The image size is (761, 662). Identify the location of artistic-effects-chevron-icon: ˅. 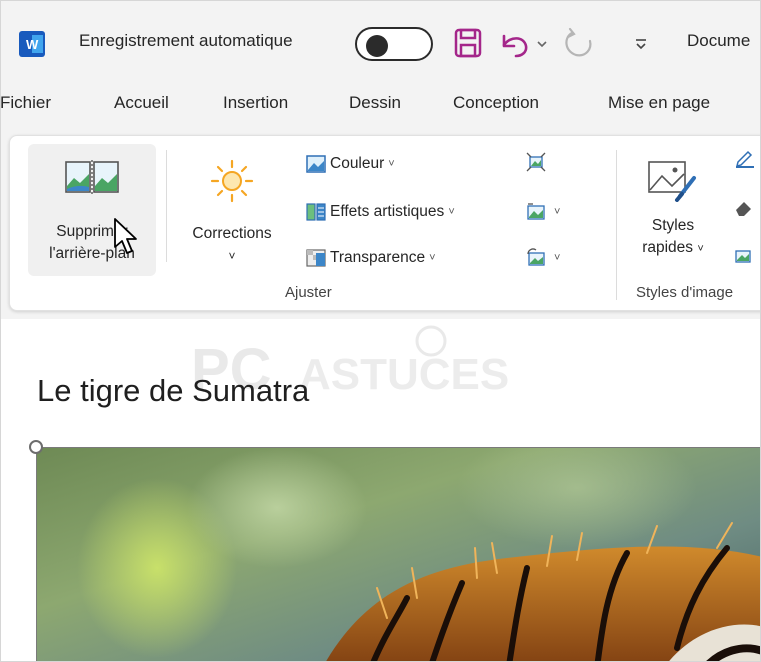
(451, 212).